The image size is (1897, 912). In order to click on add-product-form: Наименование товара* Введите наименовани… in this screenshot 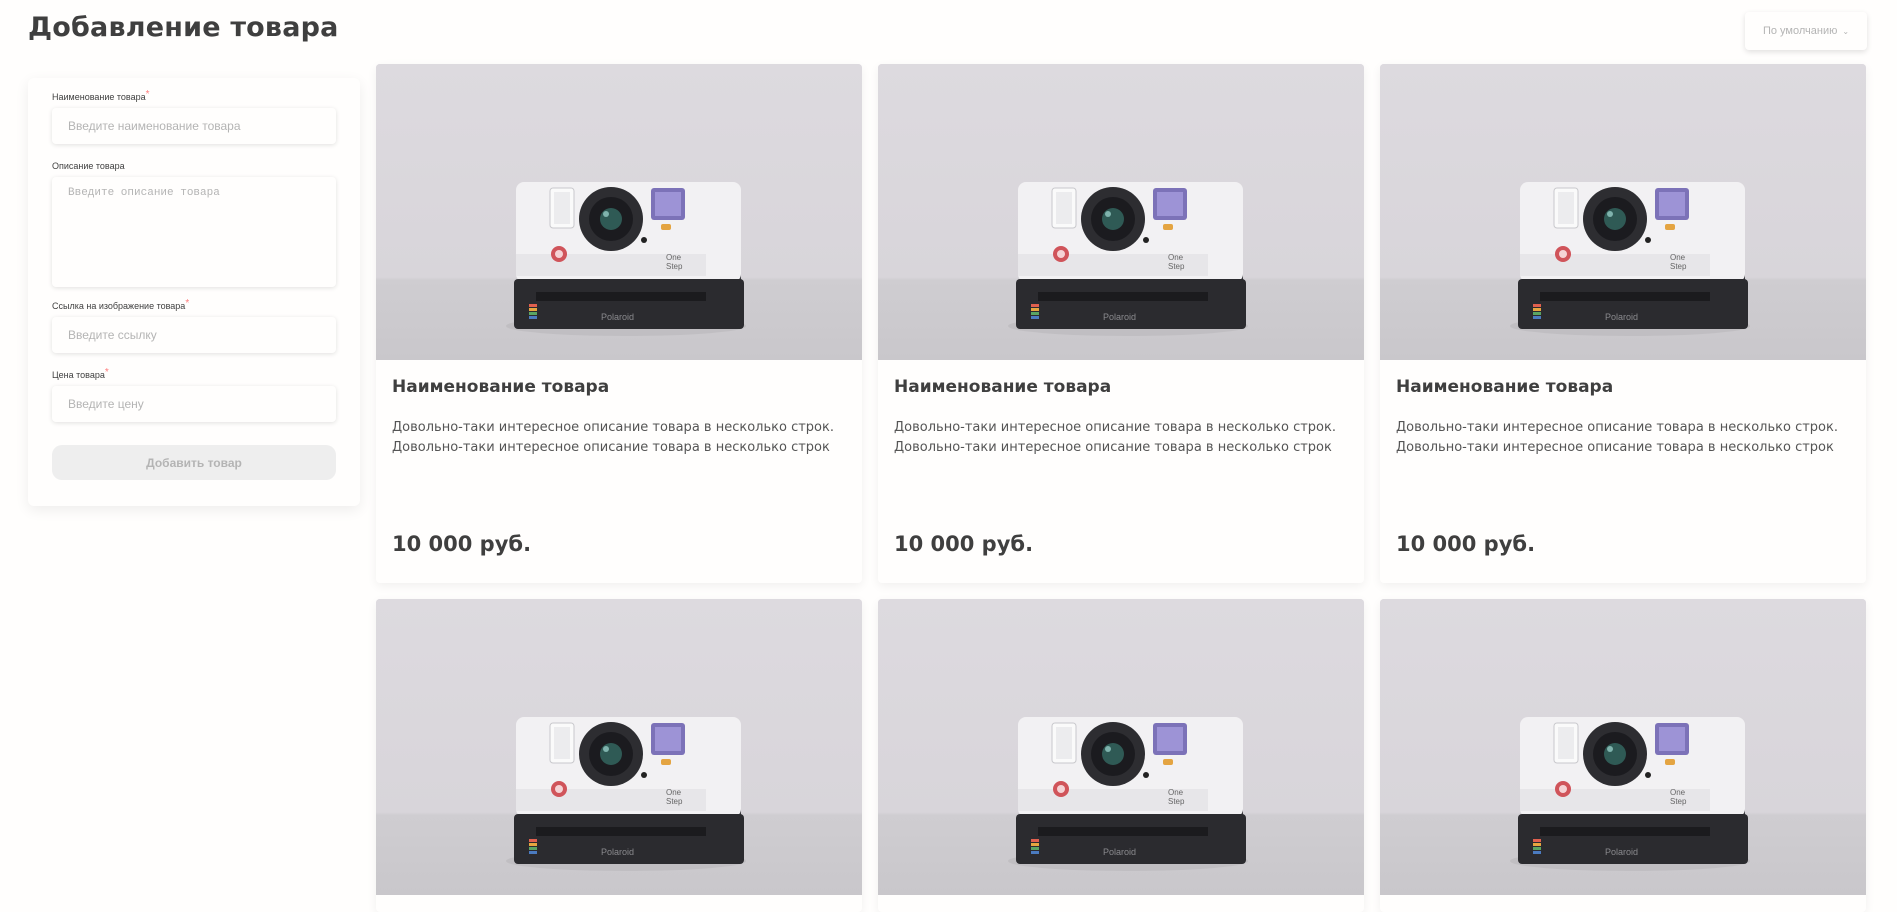, I will do `click(194, 292)`.